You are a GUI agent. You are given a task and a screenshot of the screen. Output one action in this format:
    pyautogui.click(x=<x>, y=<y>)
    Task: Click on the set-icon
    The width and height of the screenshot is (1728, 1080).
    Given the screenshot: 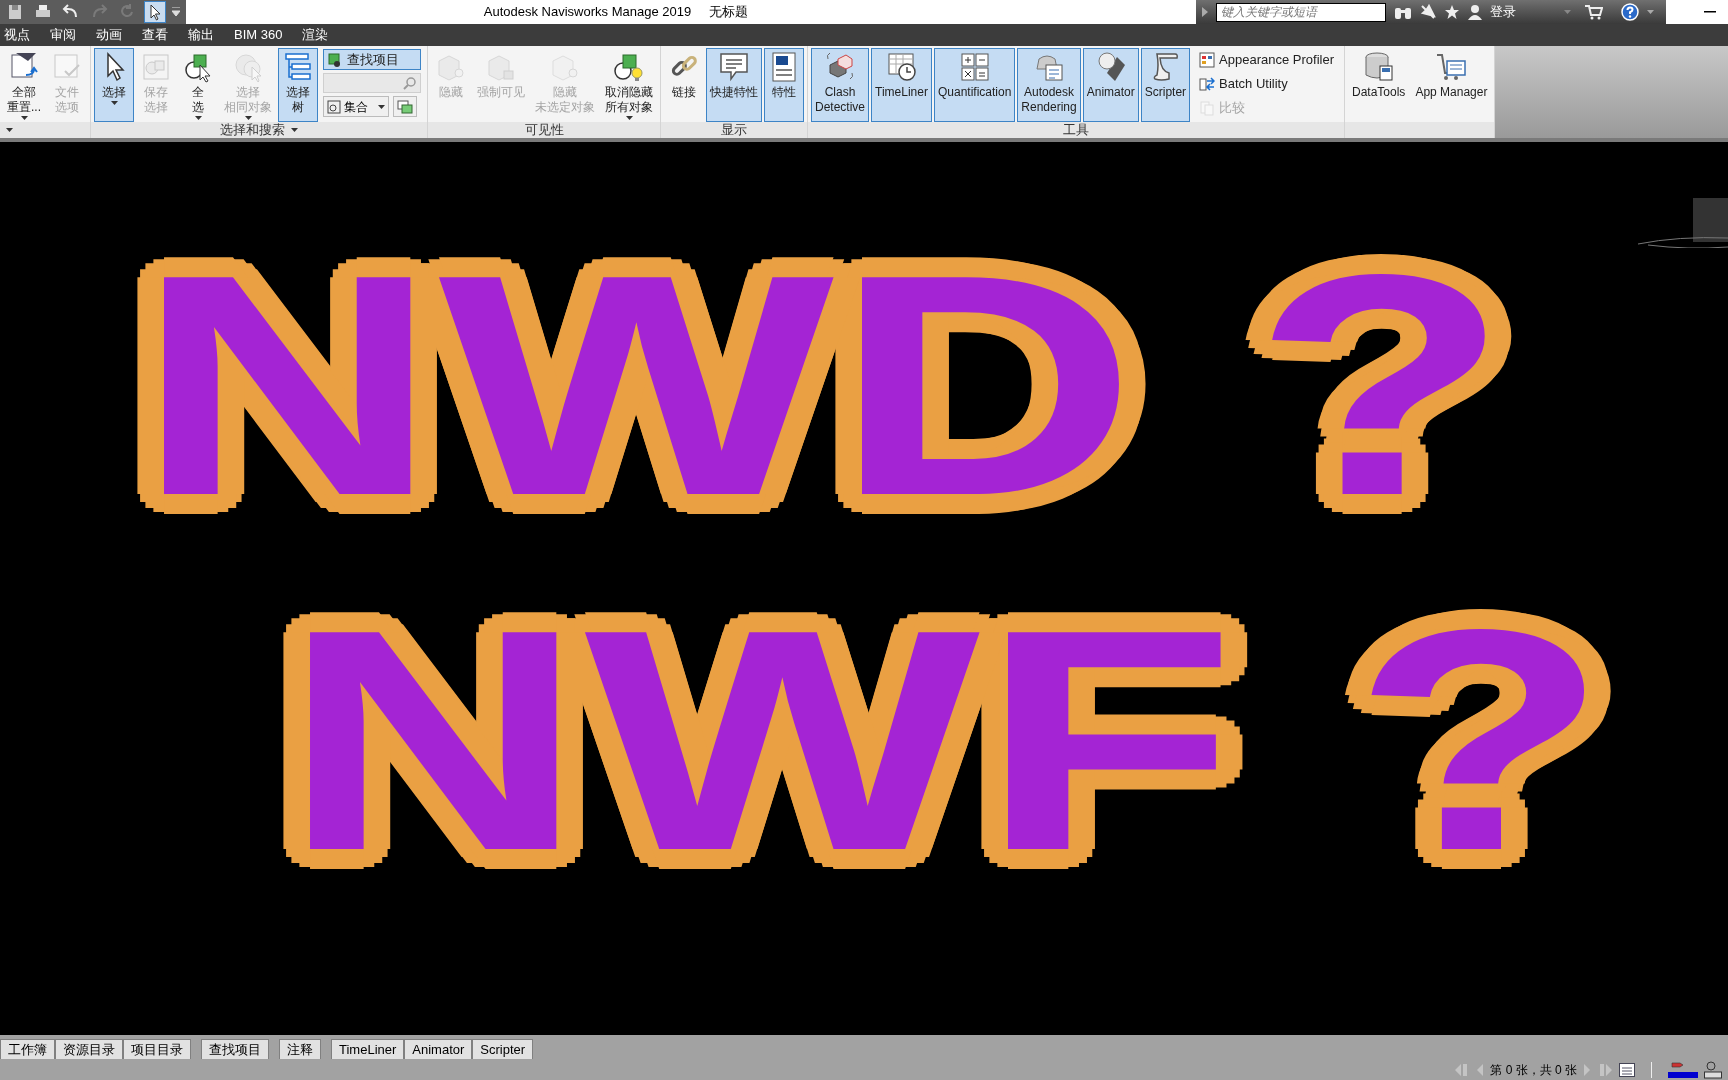 What is the action you would take?
    pyautogui.click(x=334, y=106)
    